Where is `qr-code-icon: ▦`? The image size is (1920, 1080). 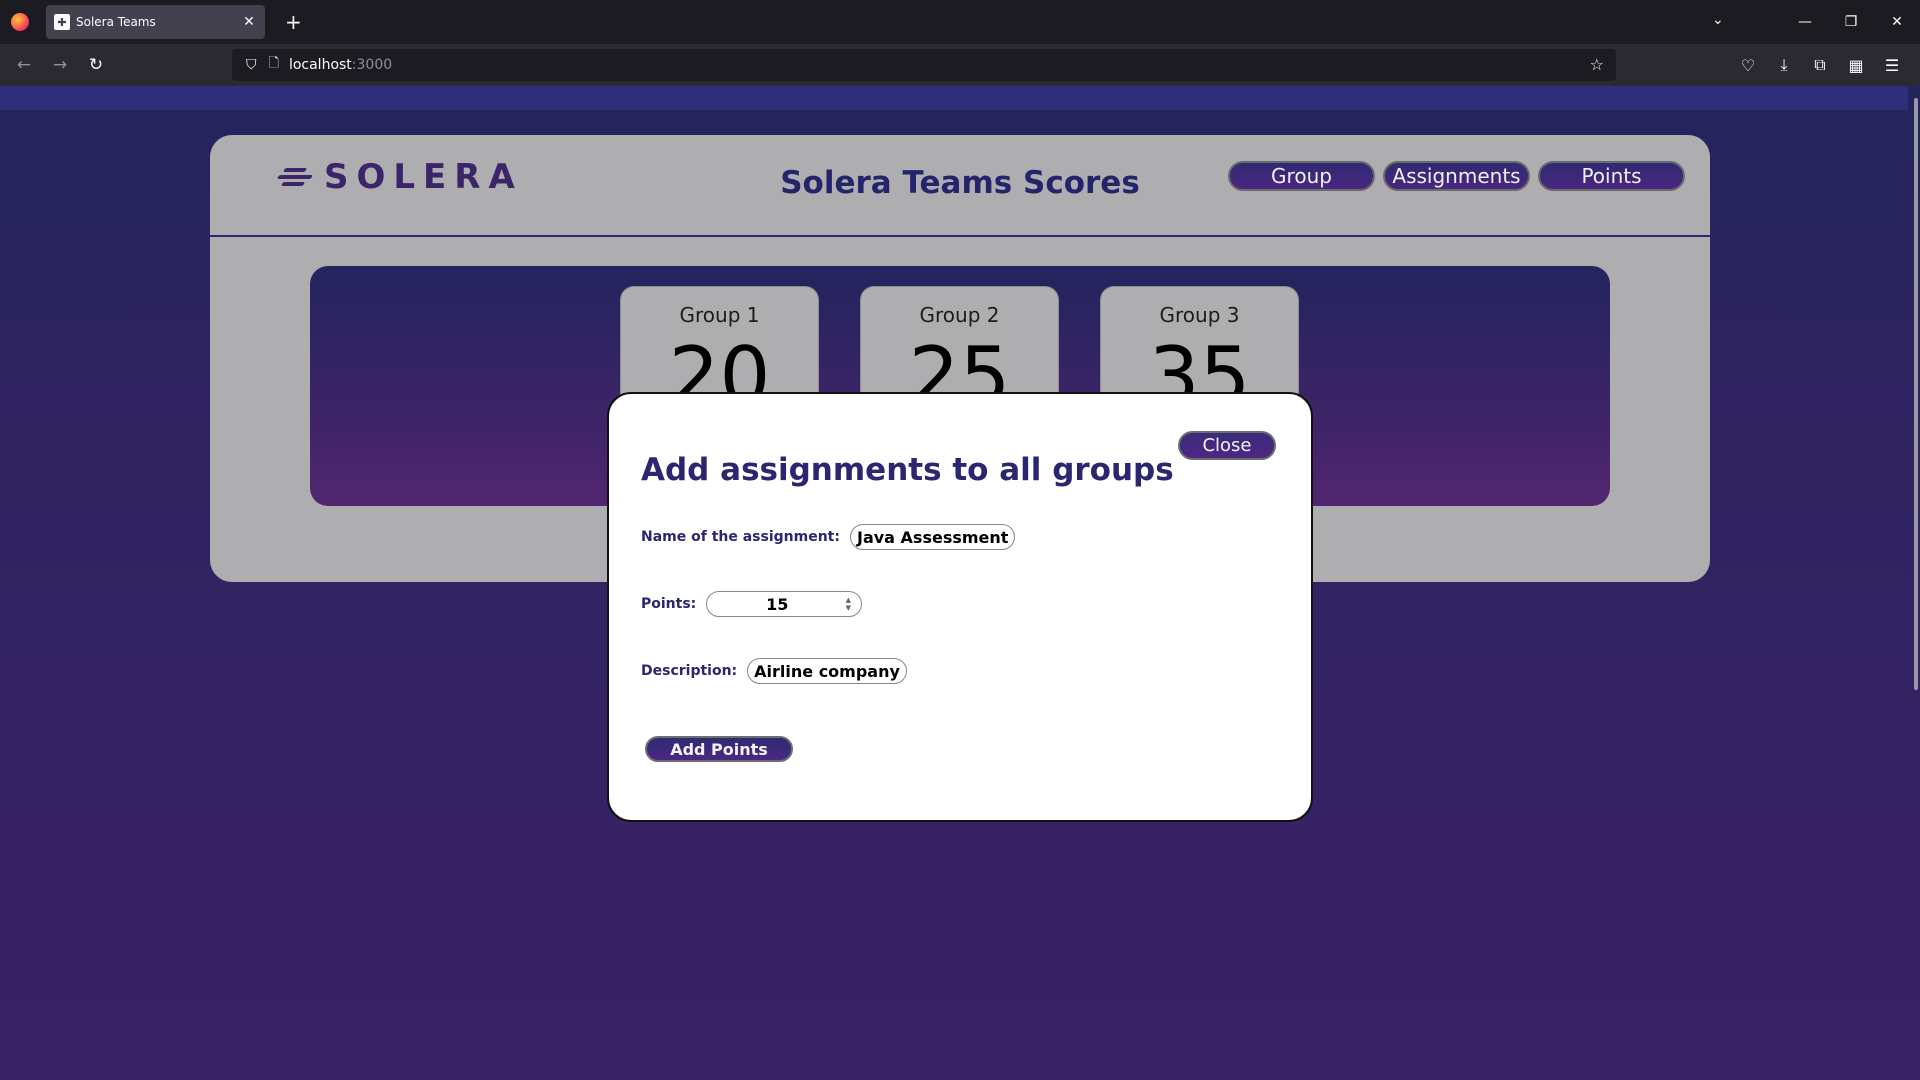 qr-code-icon: ▦ is located at coordinates (1856, 65).